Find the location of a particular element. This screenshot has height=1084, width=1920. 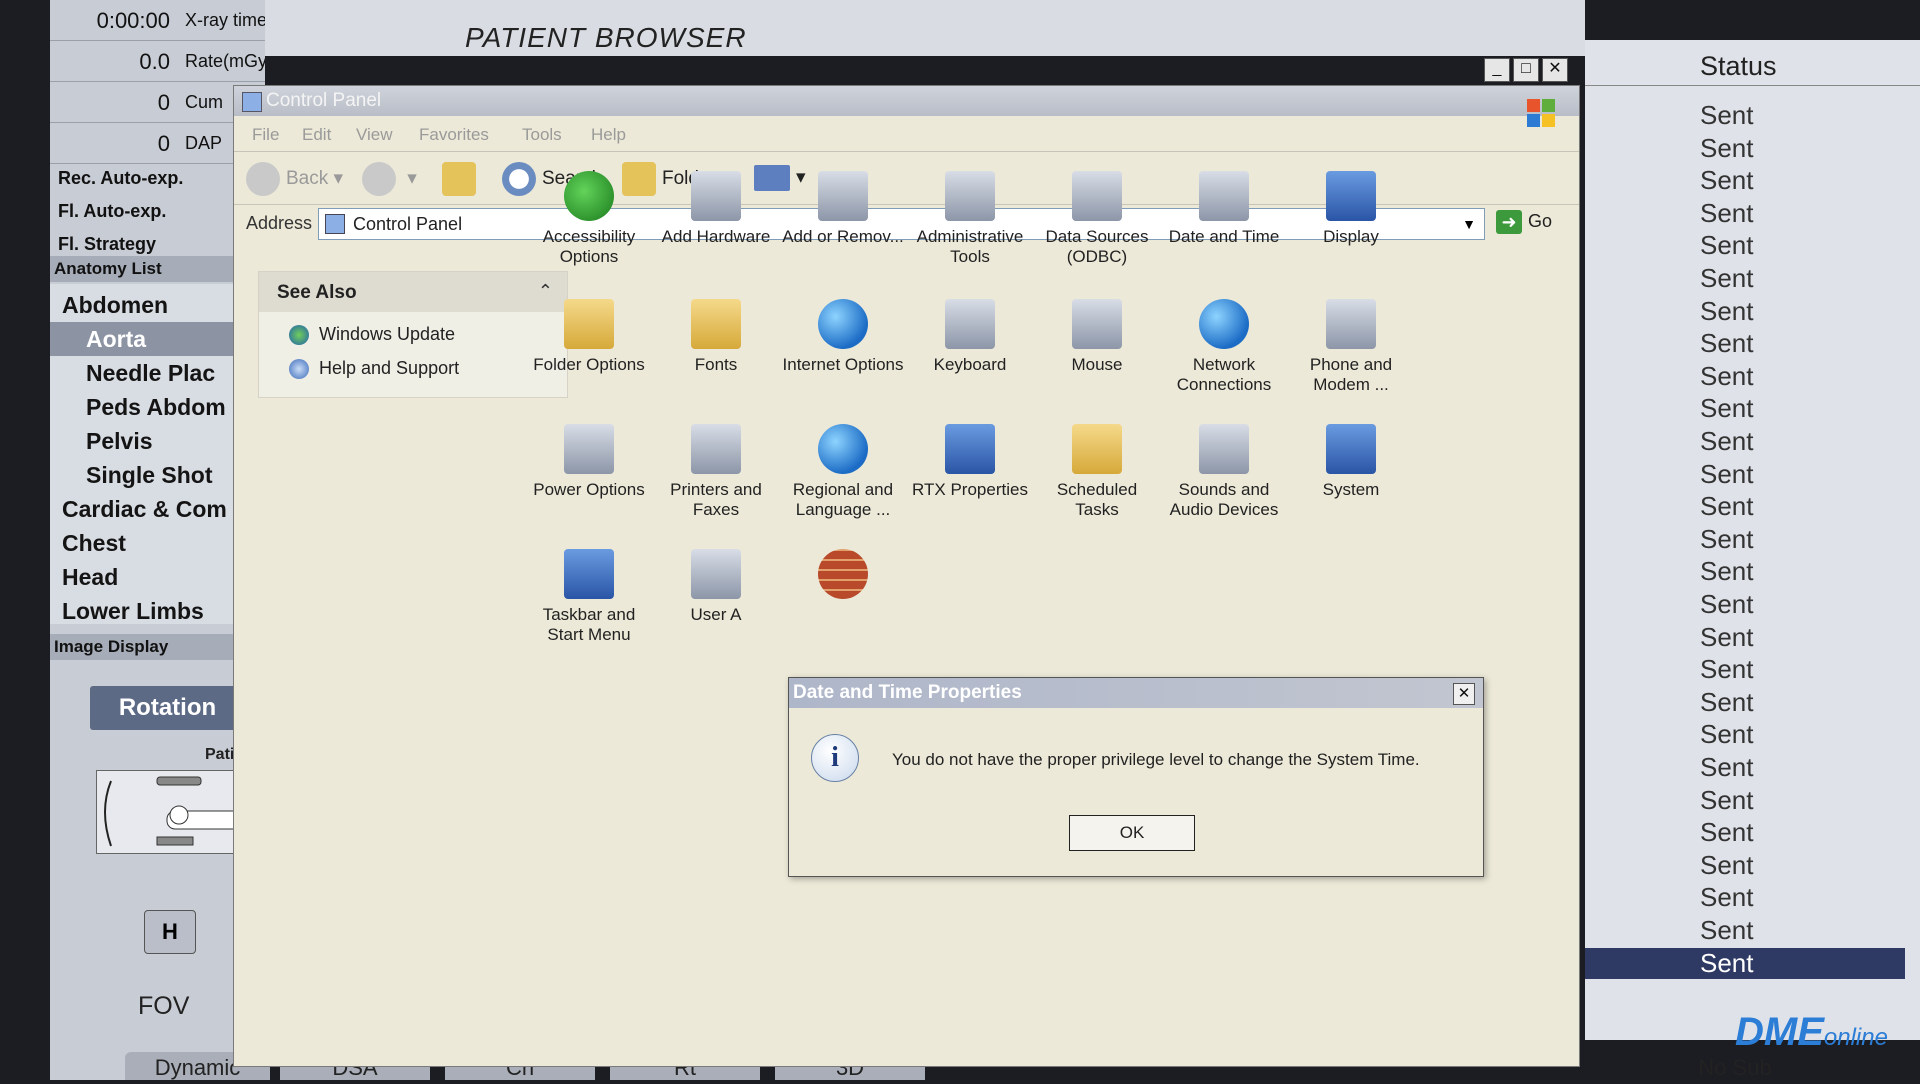

menu-view: View is located at coordinates (374, 135).